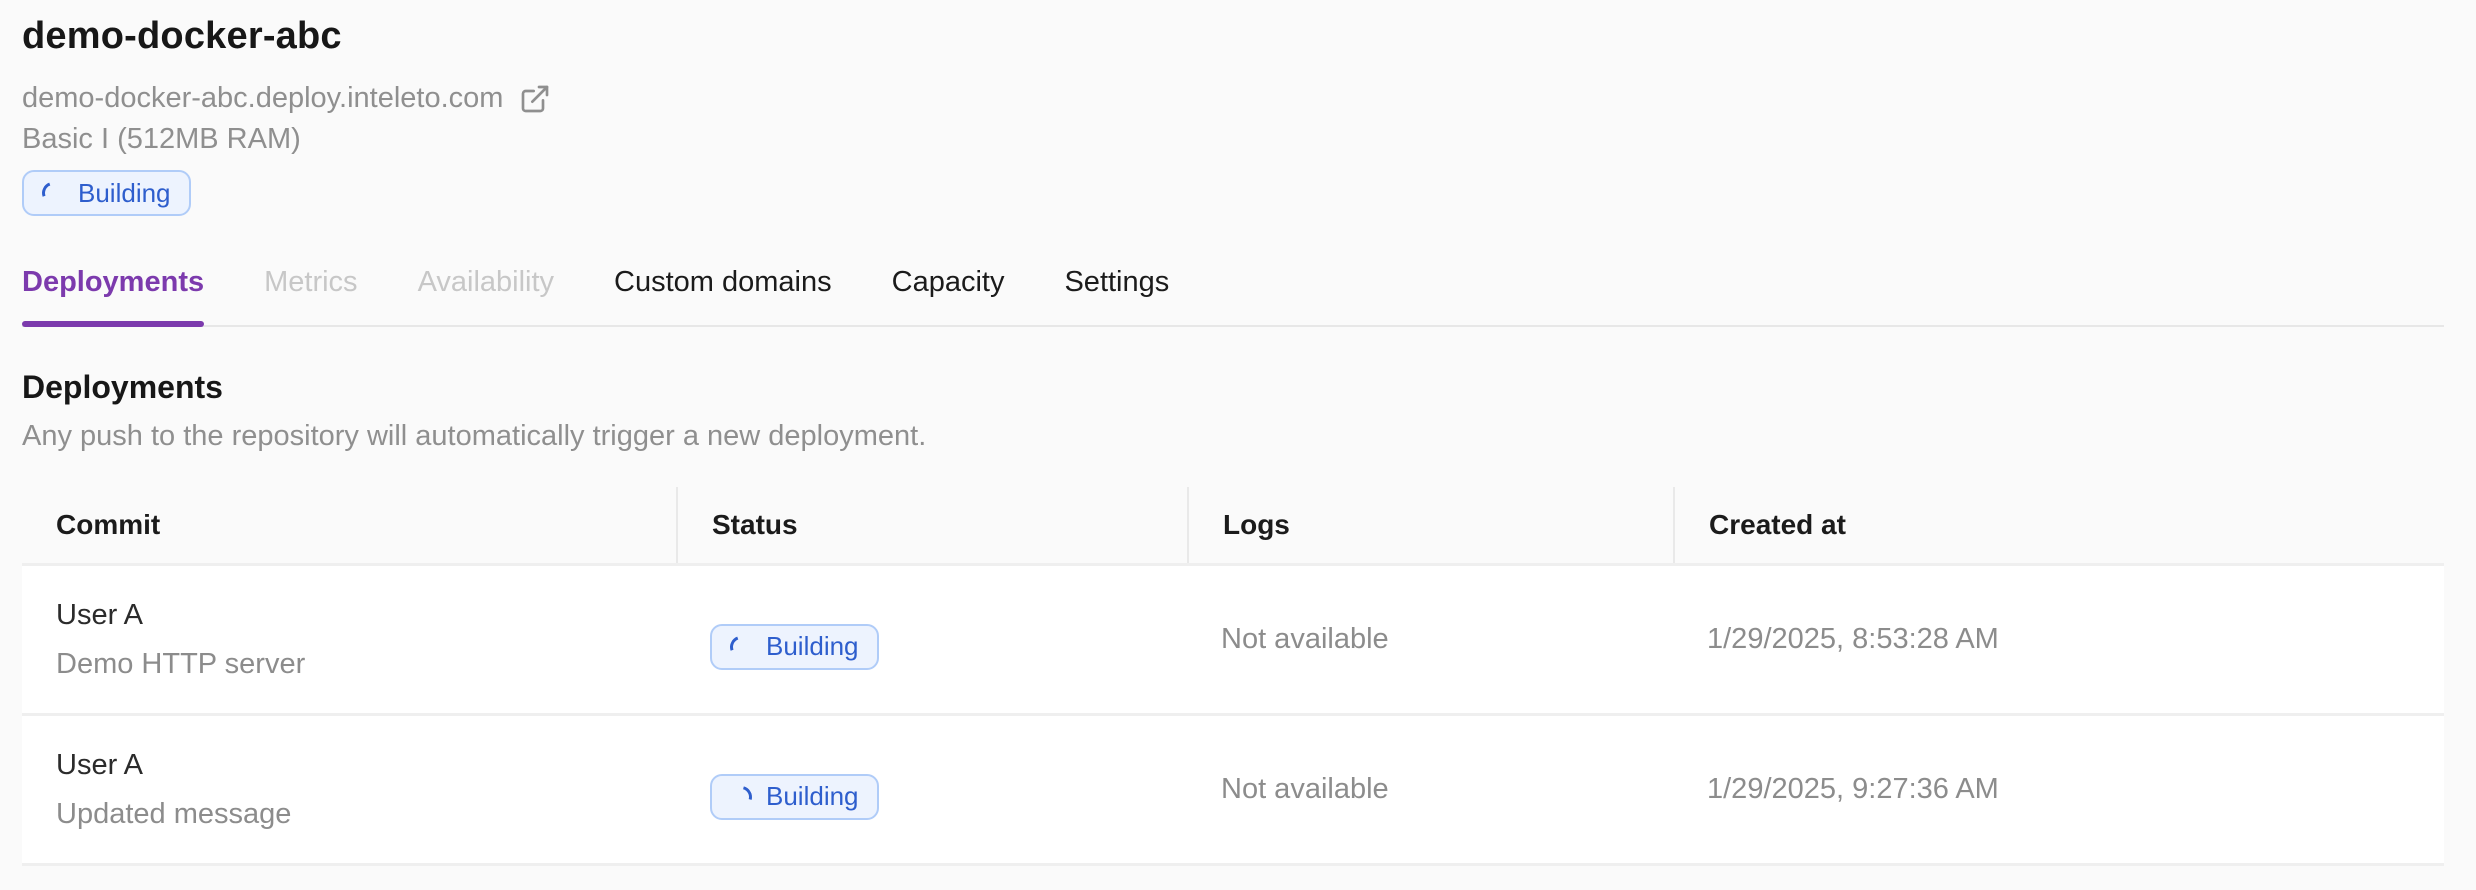  What do you see at coordinates (310, 295) in the screenshot?
I see `tab-metrics: Metrics` at bounding box center [310, 295].